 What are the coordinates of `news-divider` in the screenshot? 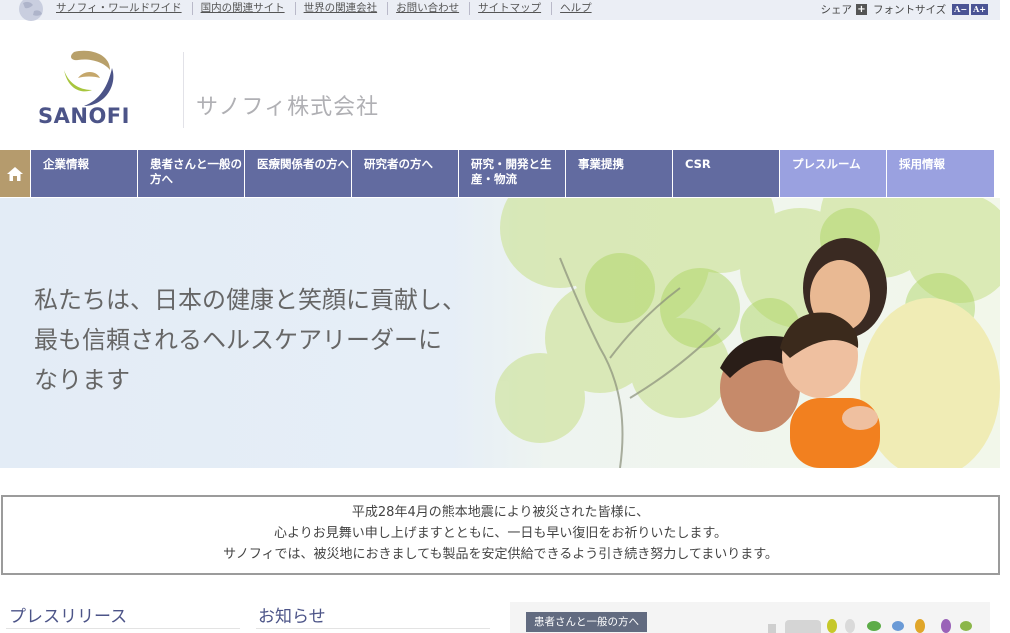 It's located at (373, 628).